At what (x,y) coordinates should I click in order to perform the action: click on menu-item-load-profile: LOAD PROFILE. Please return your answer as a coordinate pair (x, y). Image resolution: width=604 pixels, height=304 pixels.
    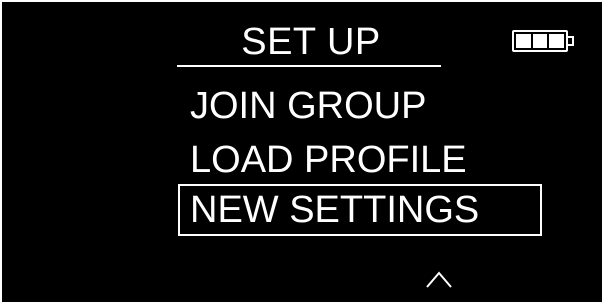
    Looking at the image, I should click on (328, 160).